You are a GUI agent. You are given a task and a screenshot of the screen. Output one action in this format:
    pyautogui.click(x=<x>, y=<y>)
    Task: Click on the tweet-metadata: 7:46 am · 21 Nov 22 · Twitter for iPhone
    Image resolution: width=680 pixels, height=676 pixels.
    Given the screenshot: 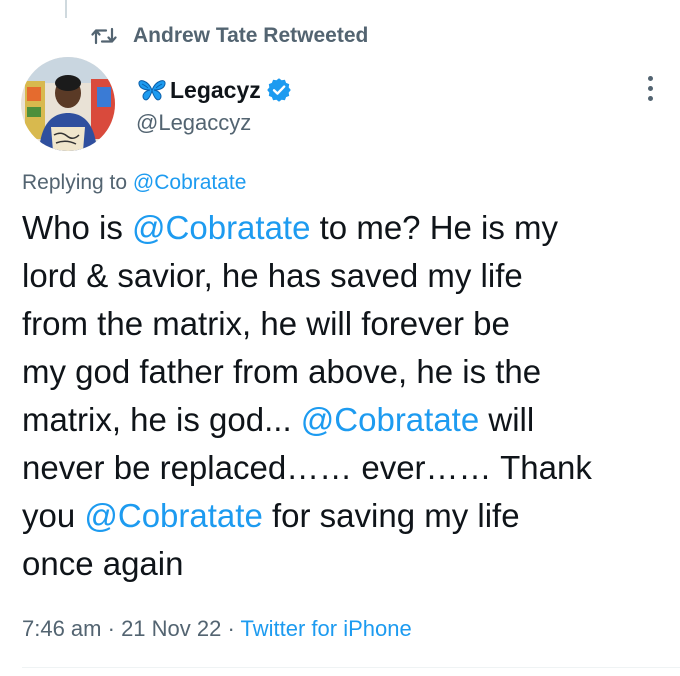 What is the action you would take?
    pyautogui.click(x=217, y=629)
    